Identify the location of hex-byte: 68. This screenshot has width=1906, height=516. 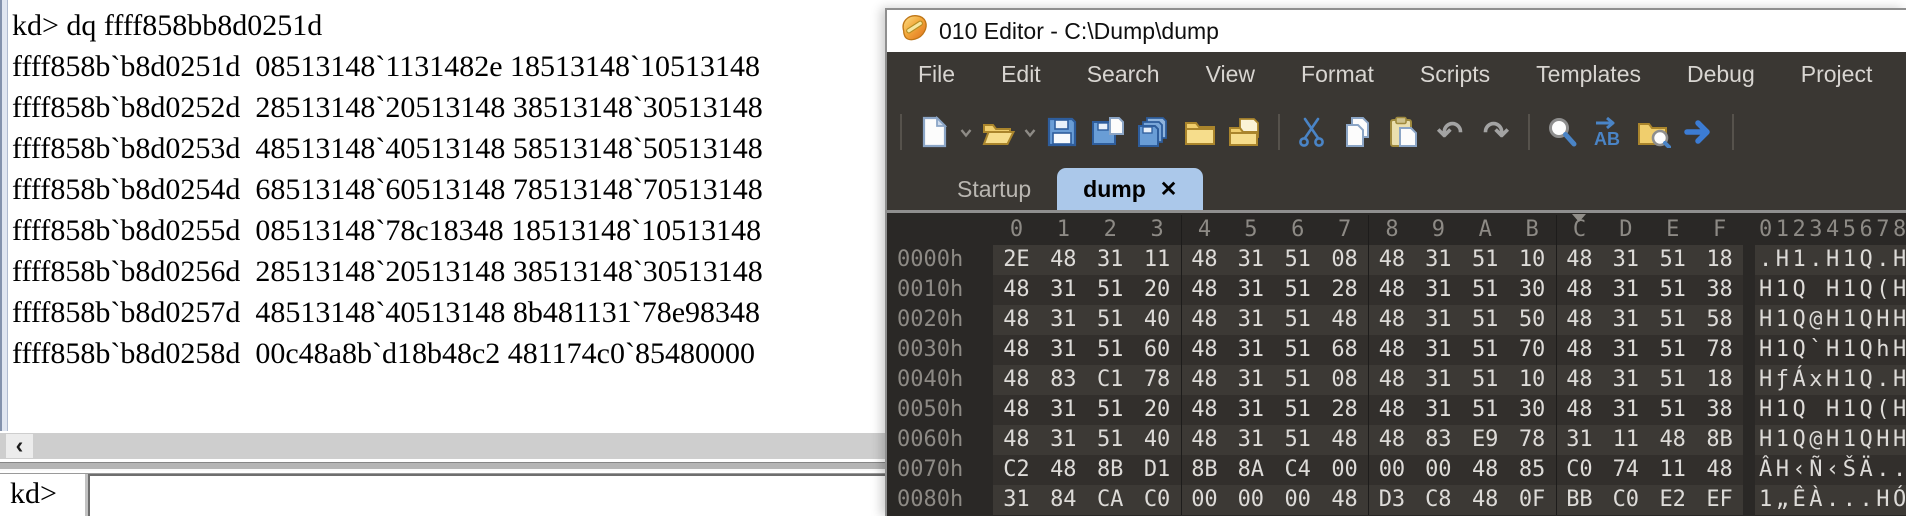
(1344, 350).